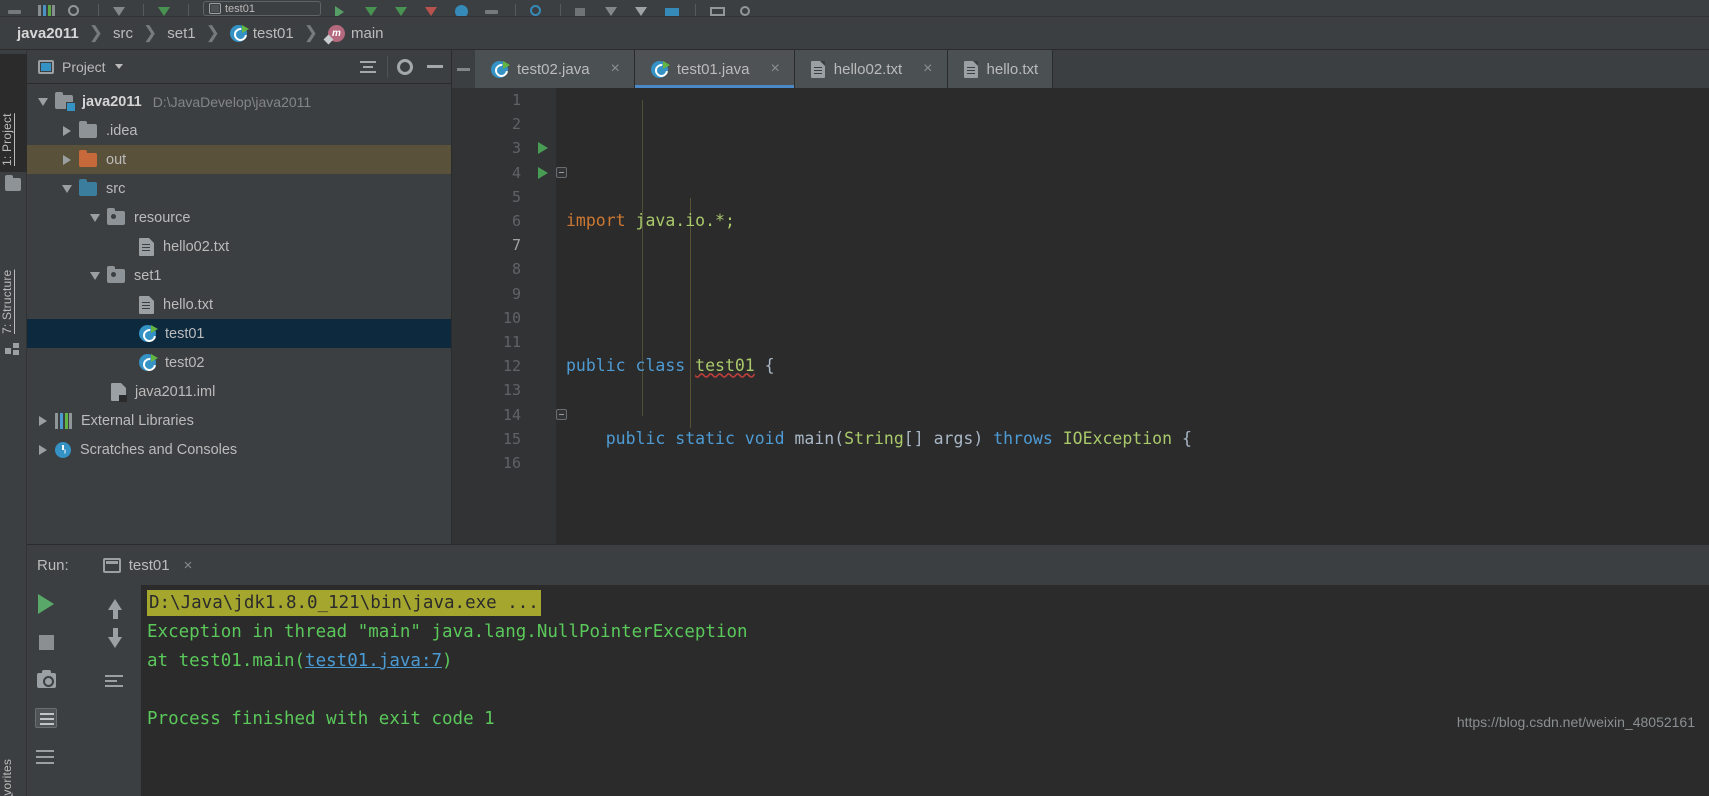 This screenshot has height=796, width=1709. What do you see at coordinates (387, 66) in the screenshot?
I see `header-divider` at bounding box center [387, 66].